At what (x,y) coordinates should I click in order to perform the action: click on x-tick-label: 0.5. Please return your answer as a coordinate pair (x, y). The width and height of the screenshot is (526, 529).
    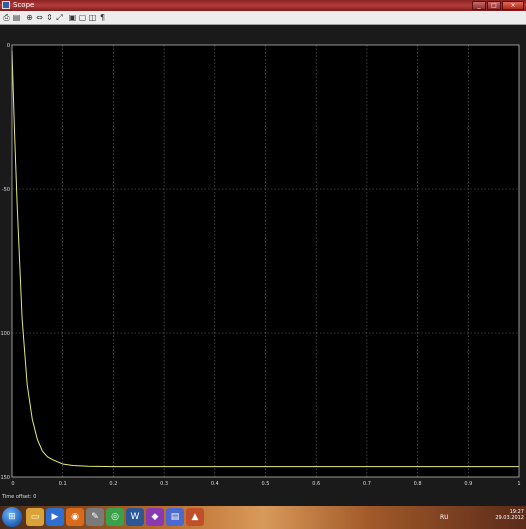
    Looking at the image, I should click on (266, 484).